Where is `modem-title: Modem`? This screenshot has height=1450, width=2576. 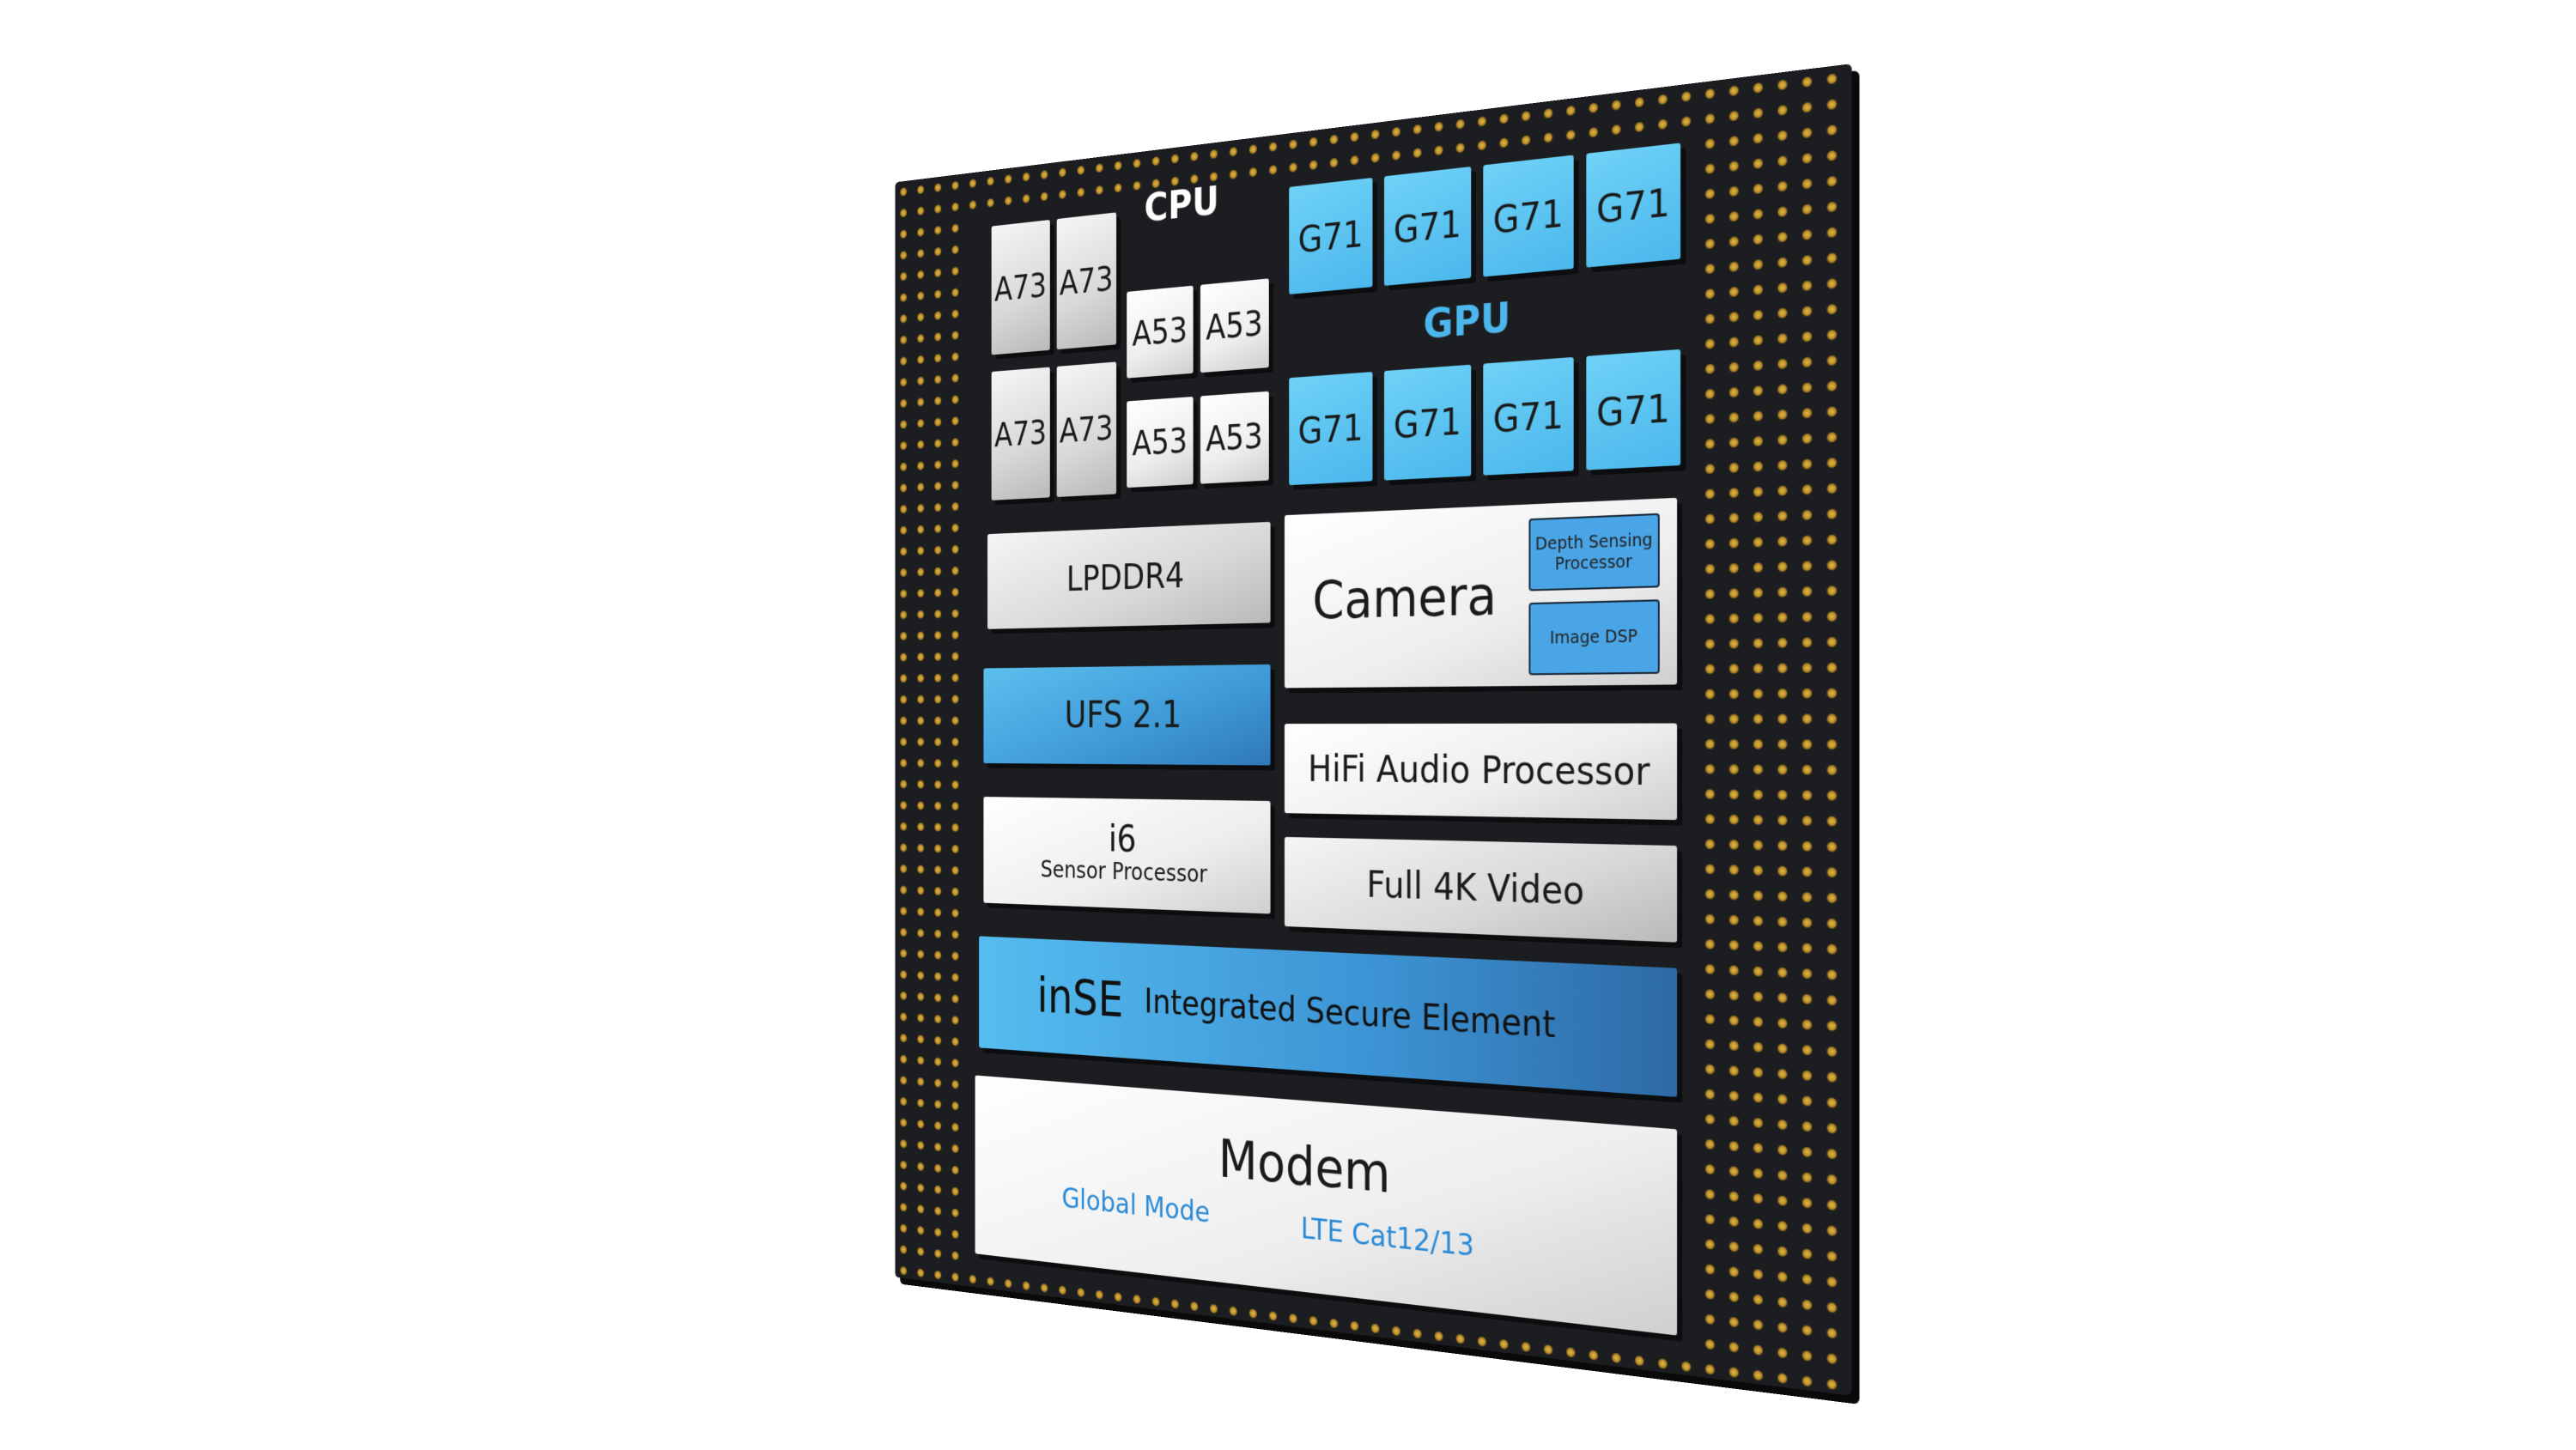 modem-title: Modem is located at coordinates (1305, 1166).